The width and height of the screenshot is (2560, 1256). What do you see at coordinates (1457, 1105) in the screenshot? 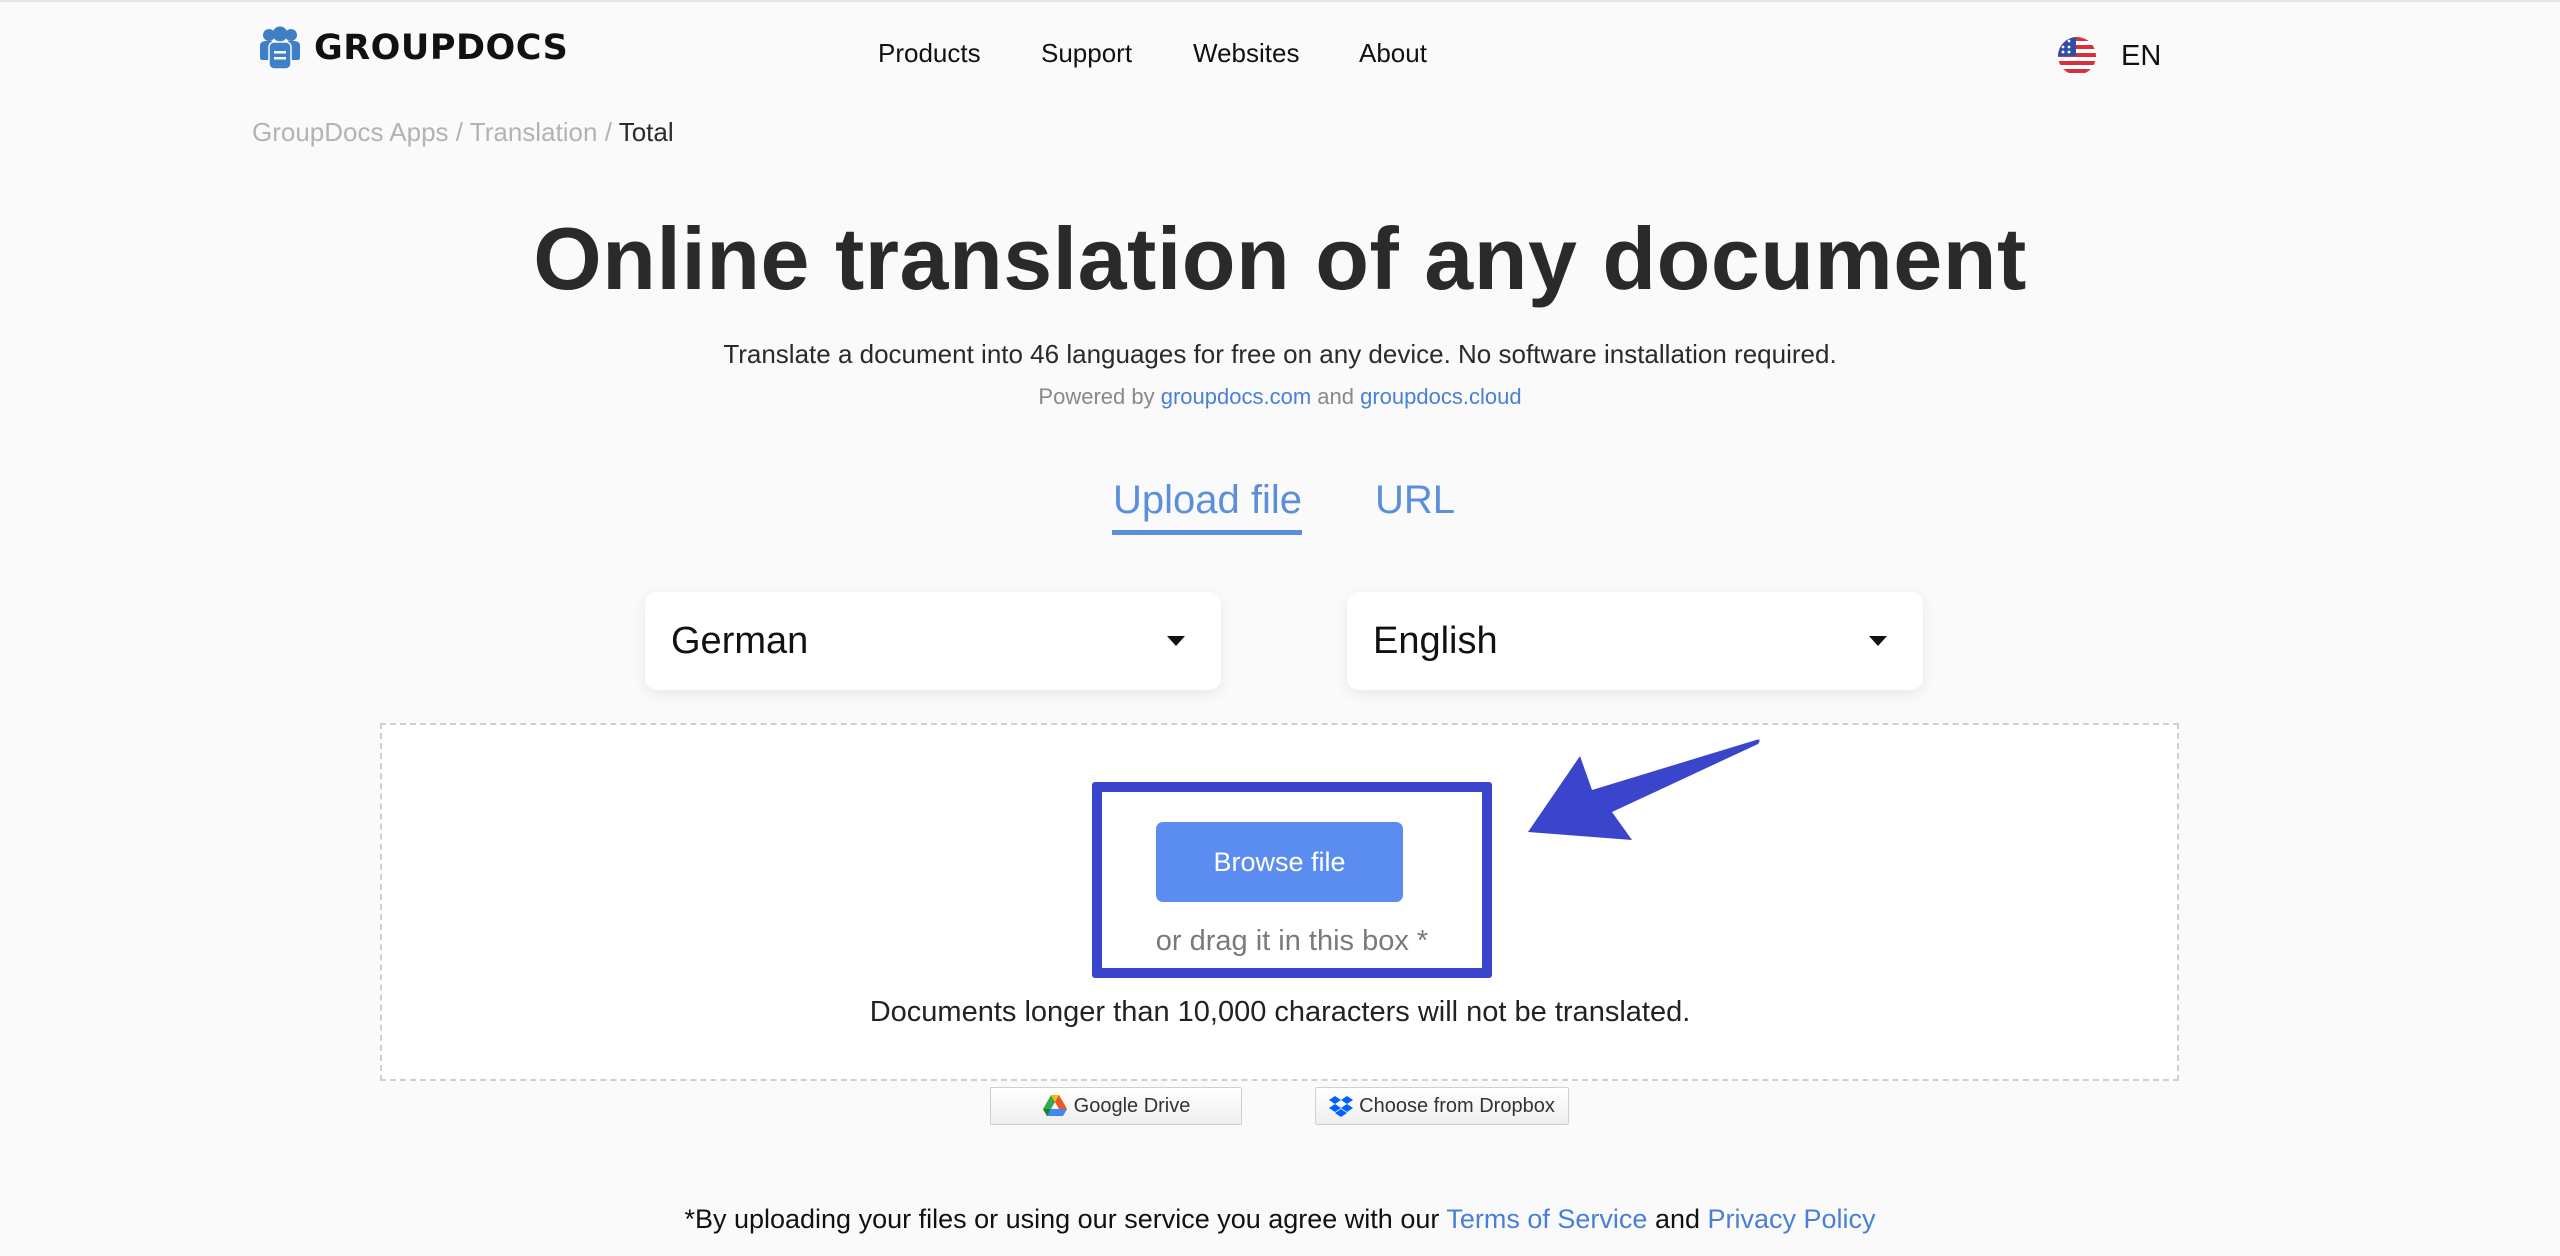
I see `dropbox-label: Choose from Dropbox` at bounding box center [1457, 1105].